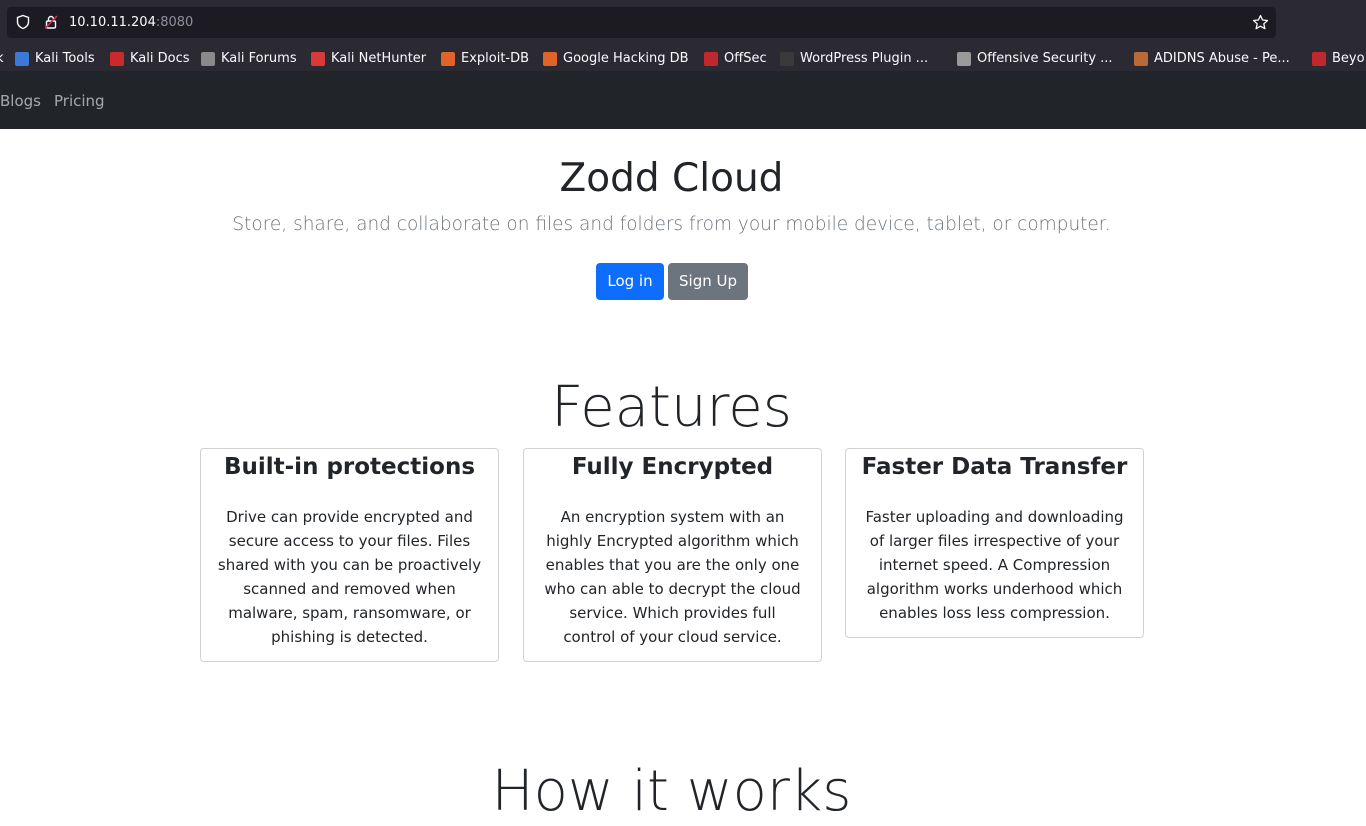  What do you see at coordinates (160, 58) in the screenshot?
I see `bookmark-label: Kali Docs` at bounding box center [160, 58].